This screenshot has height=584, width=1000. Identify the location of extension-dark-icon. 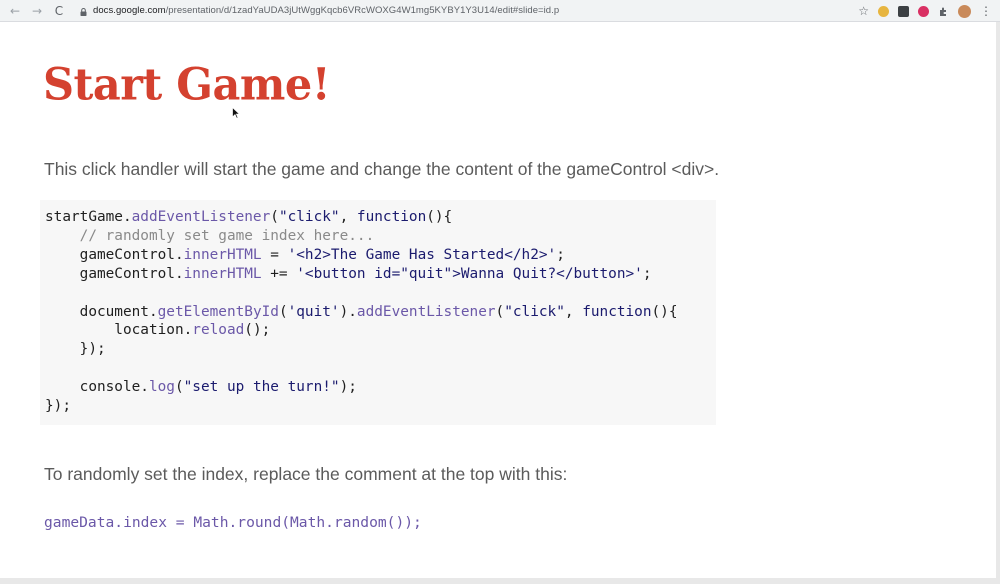
(903, 11).